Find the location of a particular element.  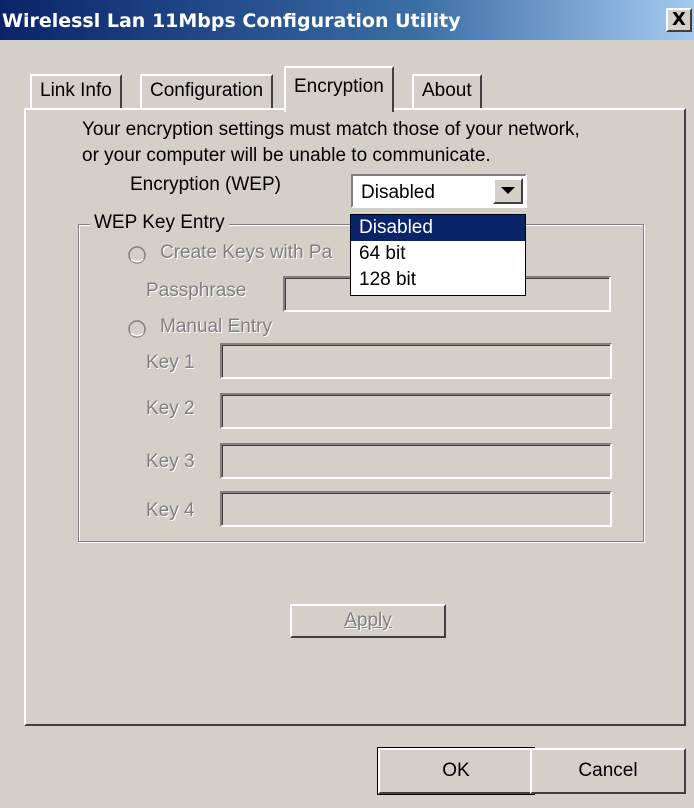

encryption-wep-value: Disabled is located at coordinates (398, 192).